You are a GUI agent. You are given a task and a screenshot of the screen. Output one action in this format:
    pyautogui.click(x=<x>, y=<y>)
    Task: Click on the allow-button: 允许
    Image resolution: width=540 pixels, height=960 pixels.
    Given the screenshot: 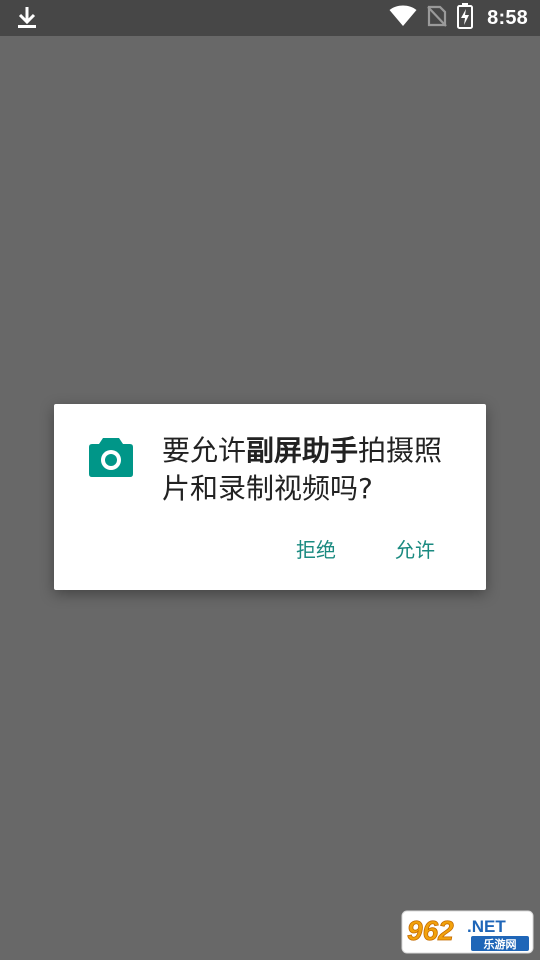 What is the action you would take?
    pyautogui.click(x=415, y=550)
    